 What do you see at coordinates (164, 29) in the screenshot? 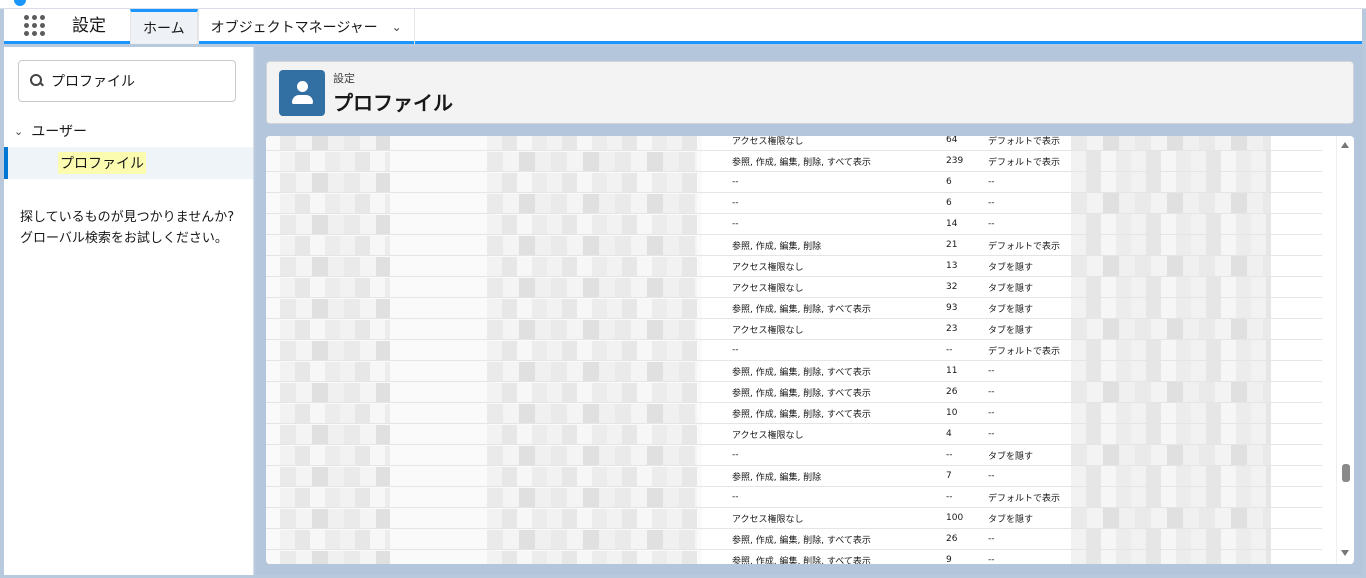
I see `tab-home-label: ホーム` at bounding box center [164, 29].